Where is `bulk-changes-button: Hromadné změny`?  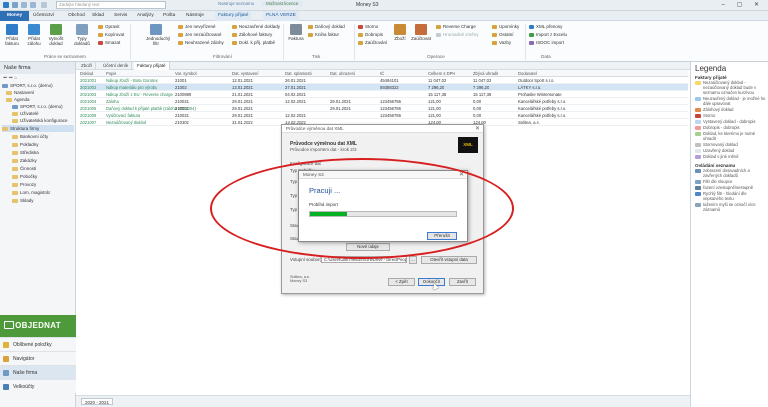 bulk-changes-button: Hromadné změny is located at coordinates (457, 35).